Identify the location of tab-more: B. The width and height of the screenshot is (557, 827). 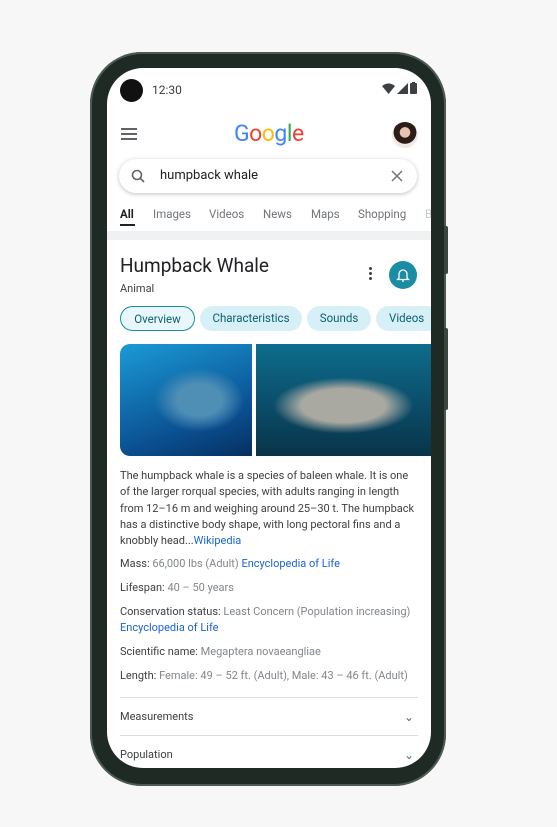
(428, 214).